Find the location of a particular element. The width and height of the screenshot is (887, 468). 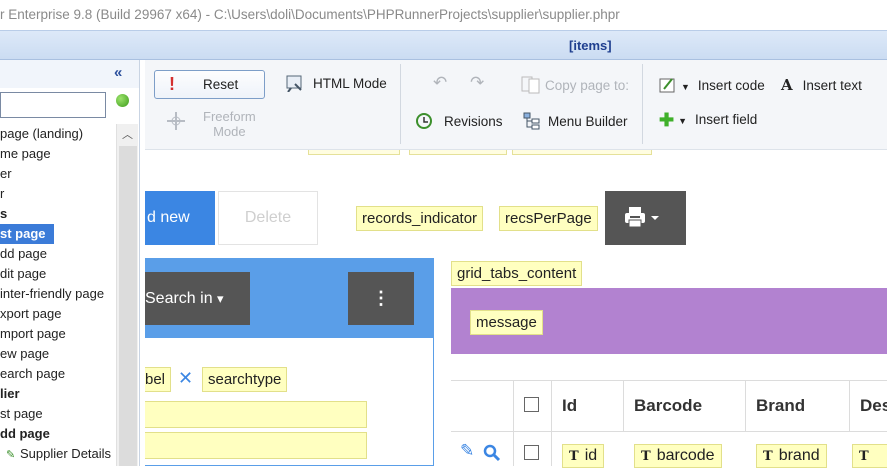

tree-item: lier is located at coordinates (58, 394).